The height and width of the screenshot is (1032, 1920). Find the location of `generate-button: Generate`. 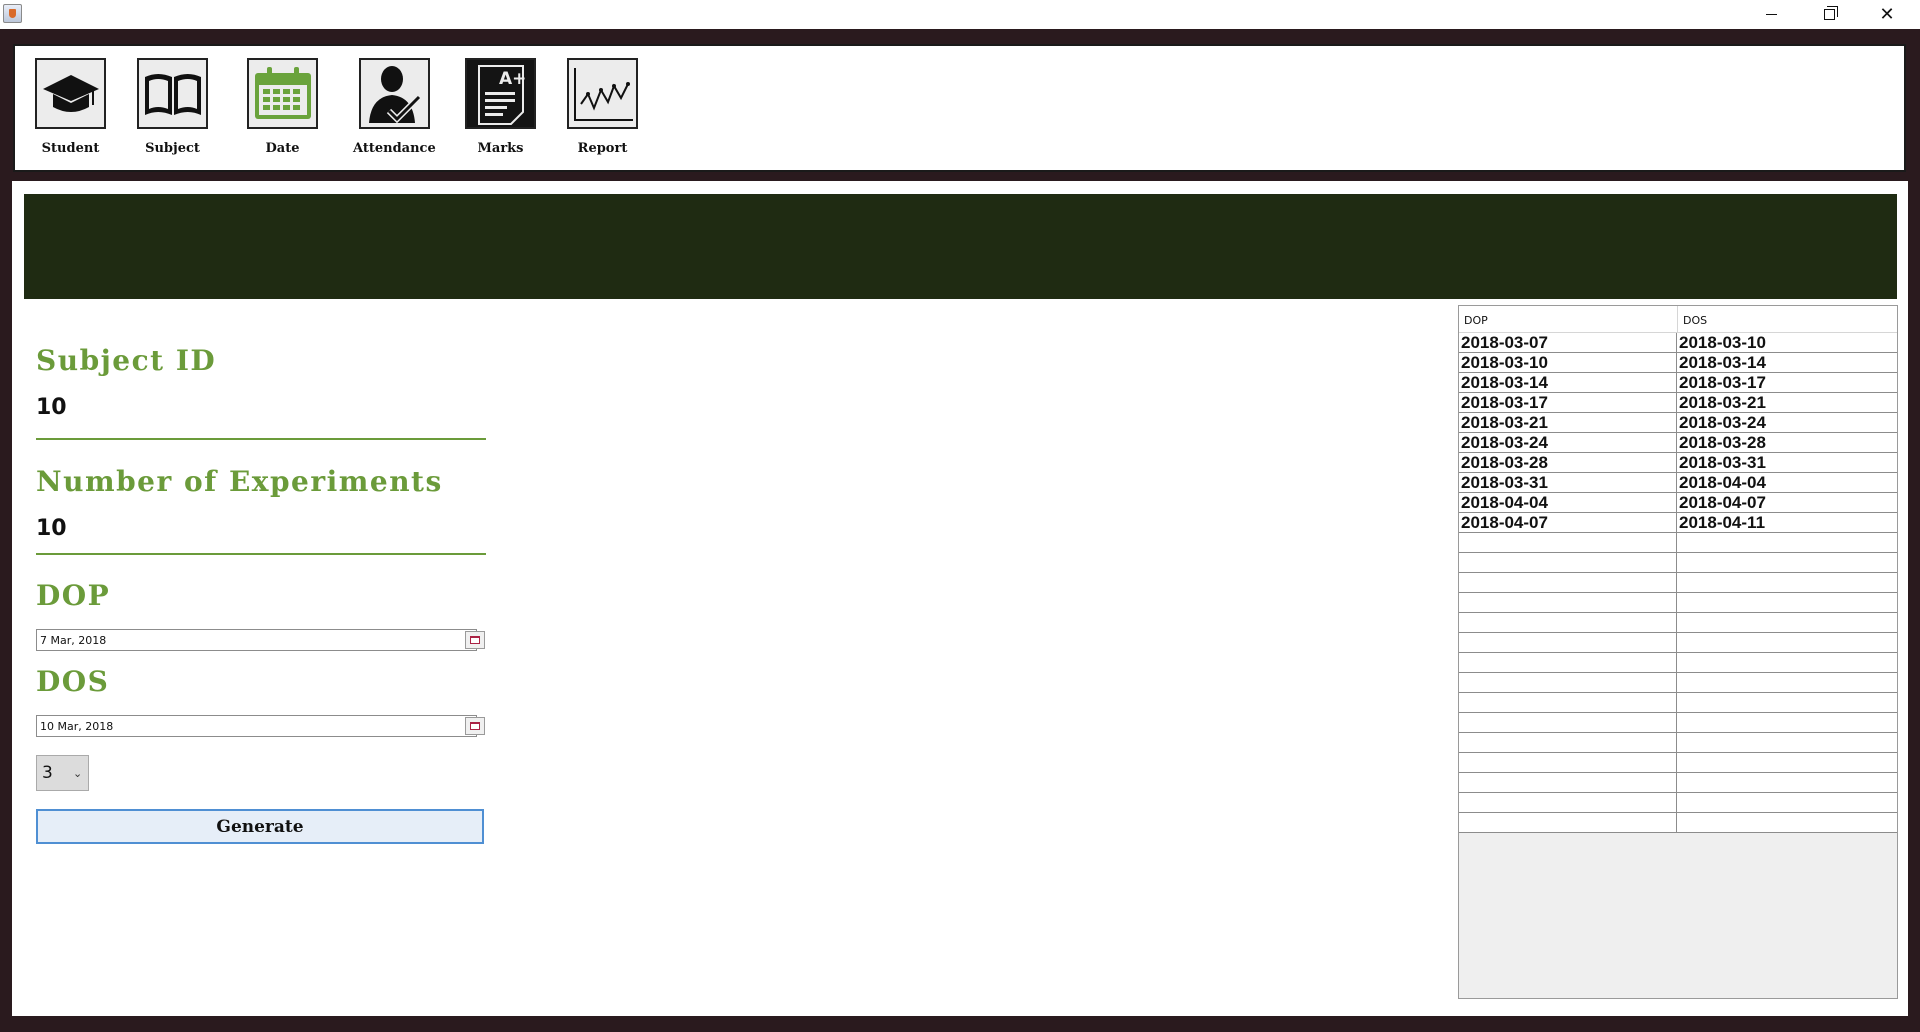

generate-button: Generate is located at coordinates (260, 826).